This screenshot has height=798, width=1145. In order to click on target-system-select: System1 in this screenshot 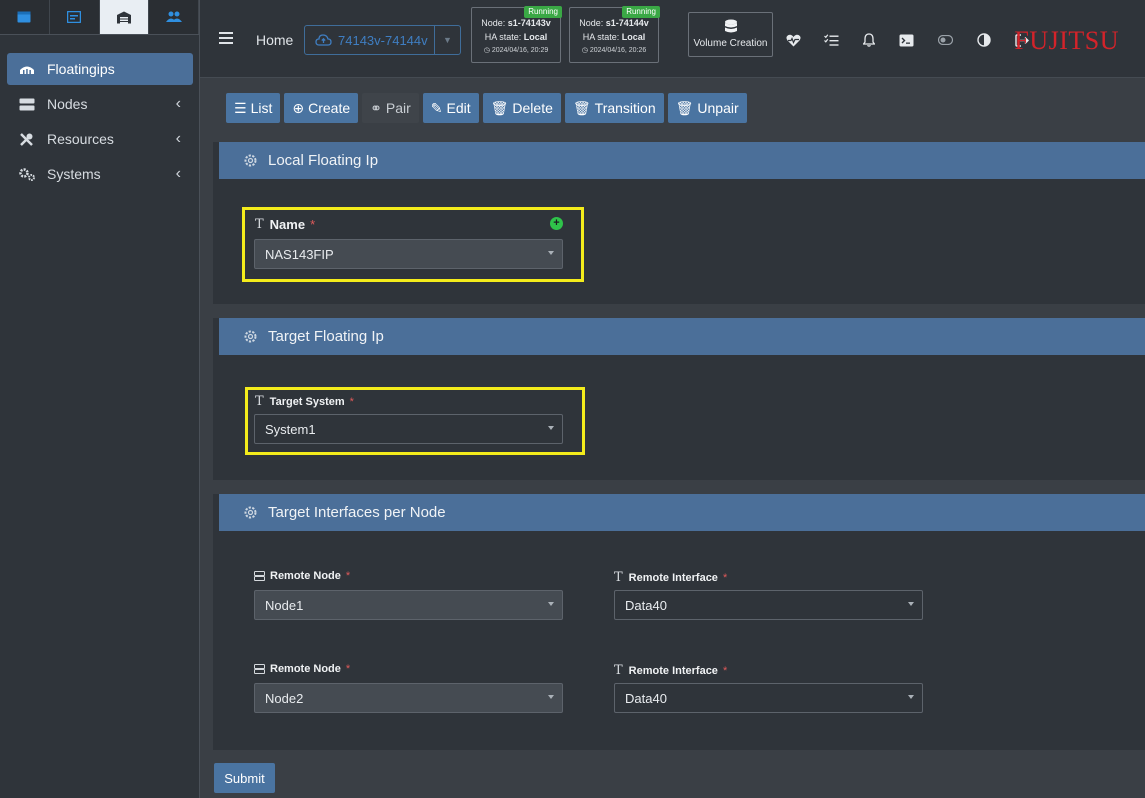, I will do `click(408, 429)`.